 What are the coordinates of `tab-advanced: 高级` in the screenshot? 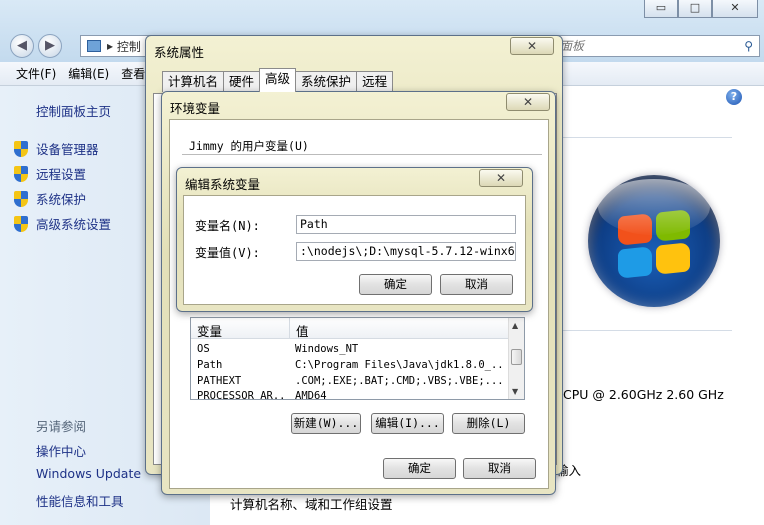 It's located at (278, 80).